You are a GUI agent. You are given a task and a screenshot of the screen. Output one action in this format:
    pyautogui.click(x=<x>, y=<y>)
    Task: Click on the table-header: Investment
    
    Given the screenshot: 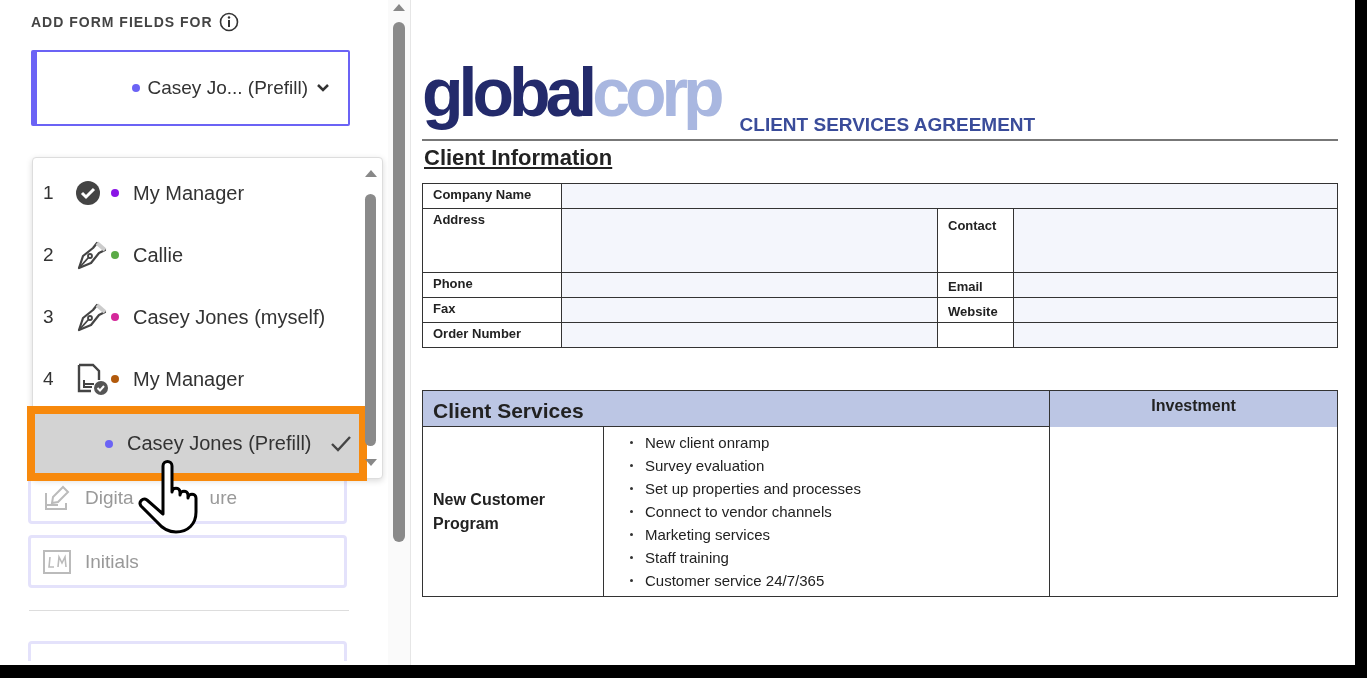 What is the action you would take?
    pyautogui.click(x=1193, y=408)
    